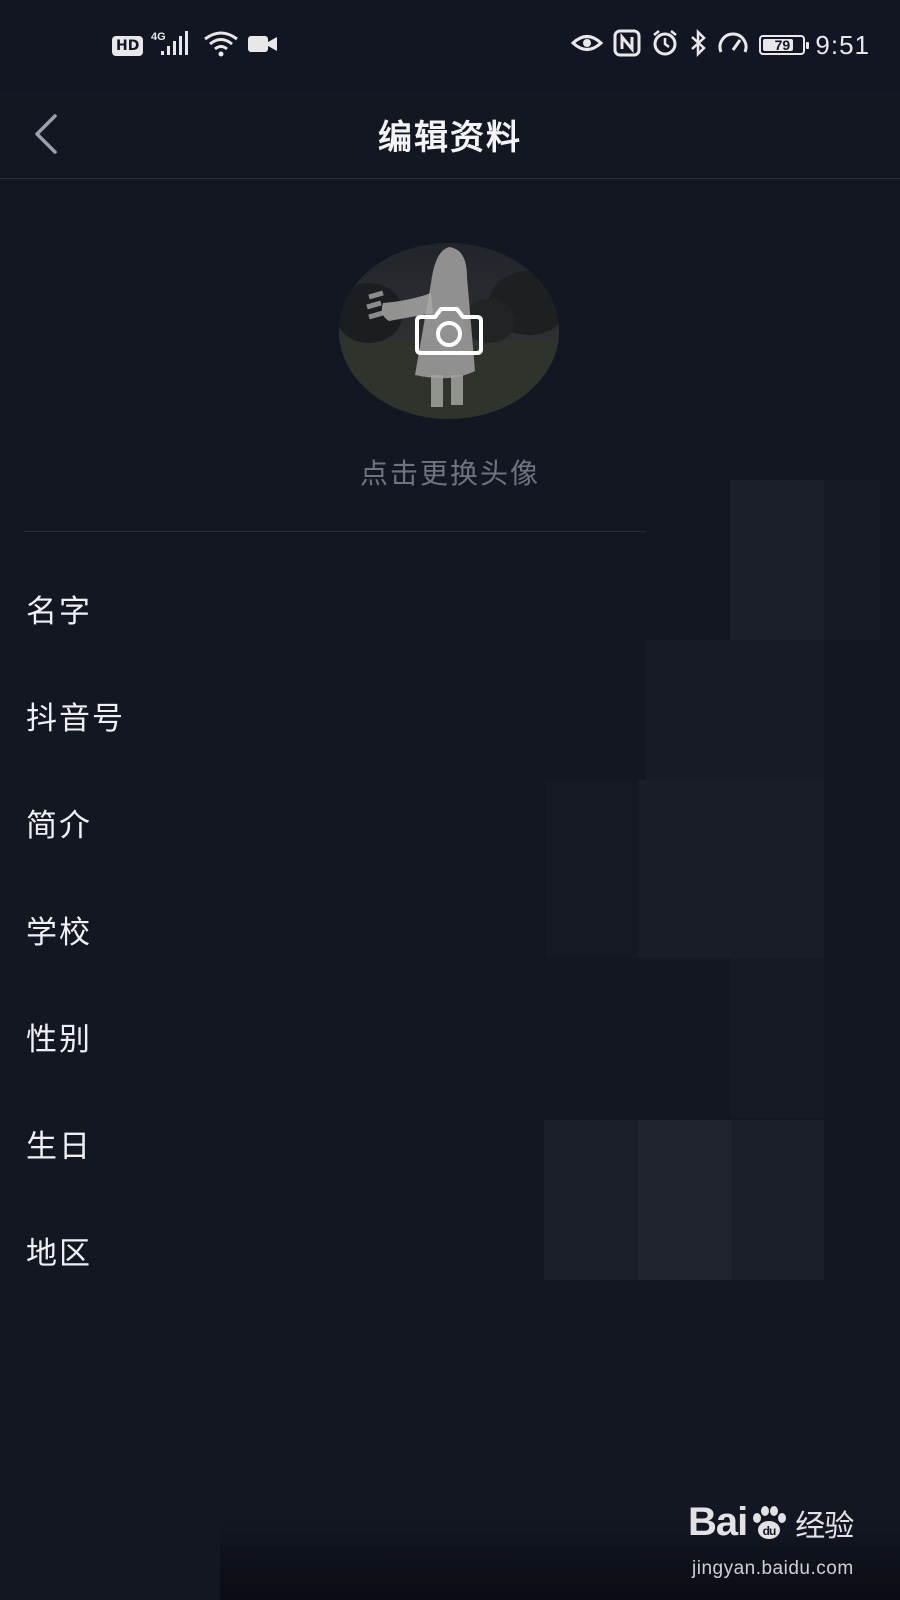 The width and height of the screenshot is (900, 1600). What do you see at coordinates (128, 46) in the screenshot?
I see `hd-icon: HD` at bounding box center [128, 46].